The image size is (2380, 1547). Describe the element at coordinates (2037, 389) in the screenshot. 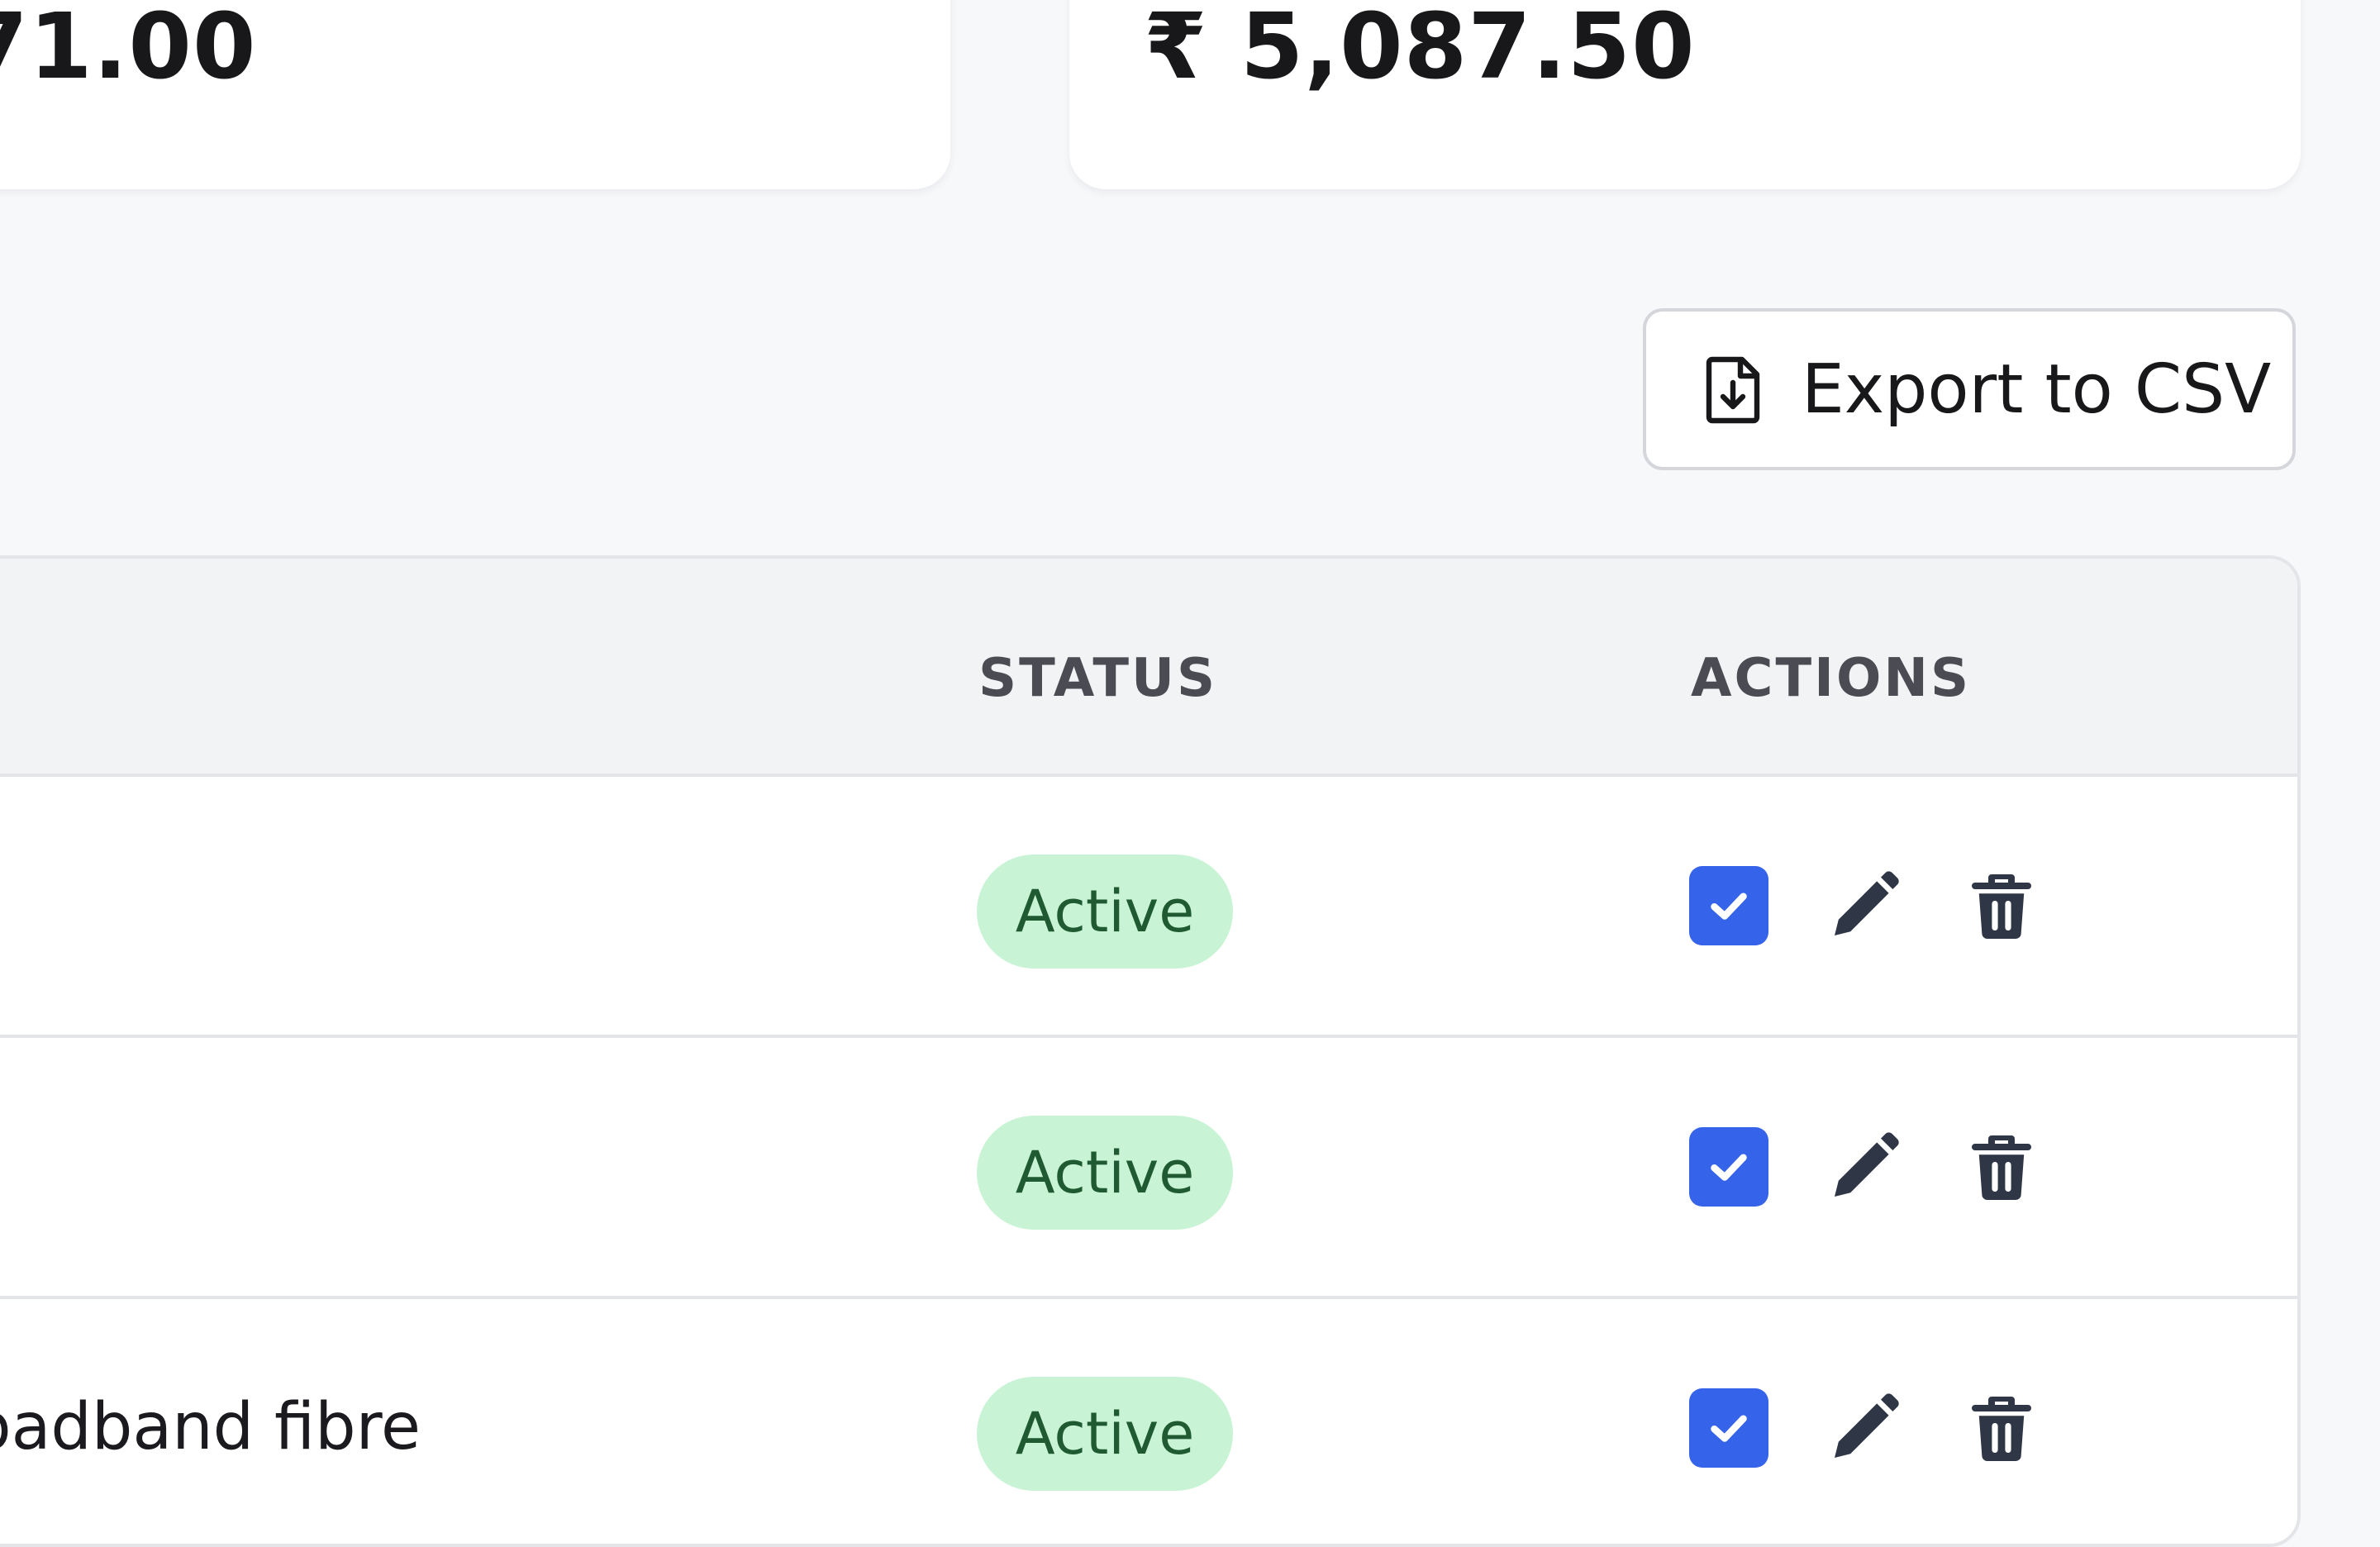

I see `export-csv-label: Export to CSV` at that location.